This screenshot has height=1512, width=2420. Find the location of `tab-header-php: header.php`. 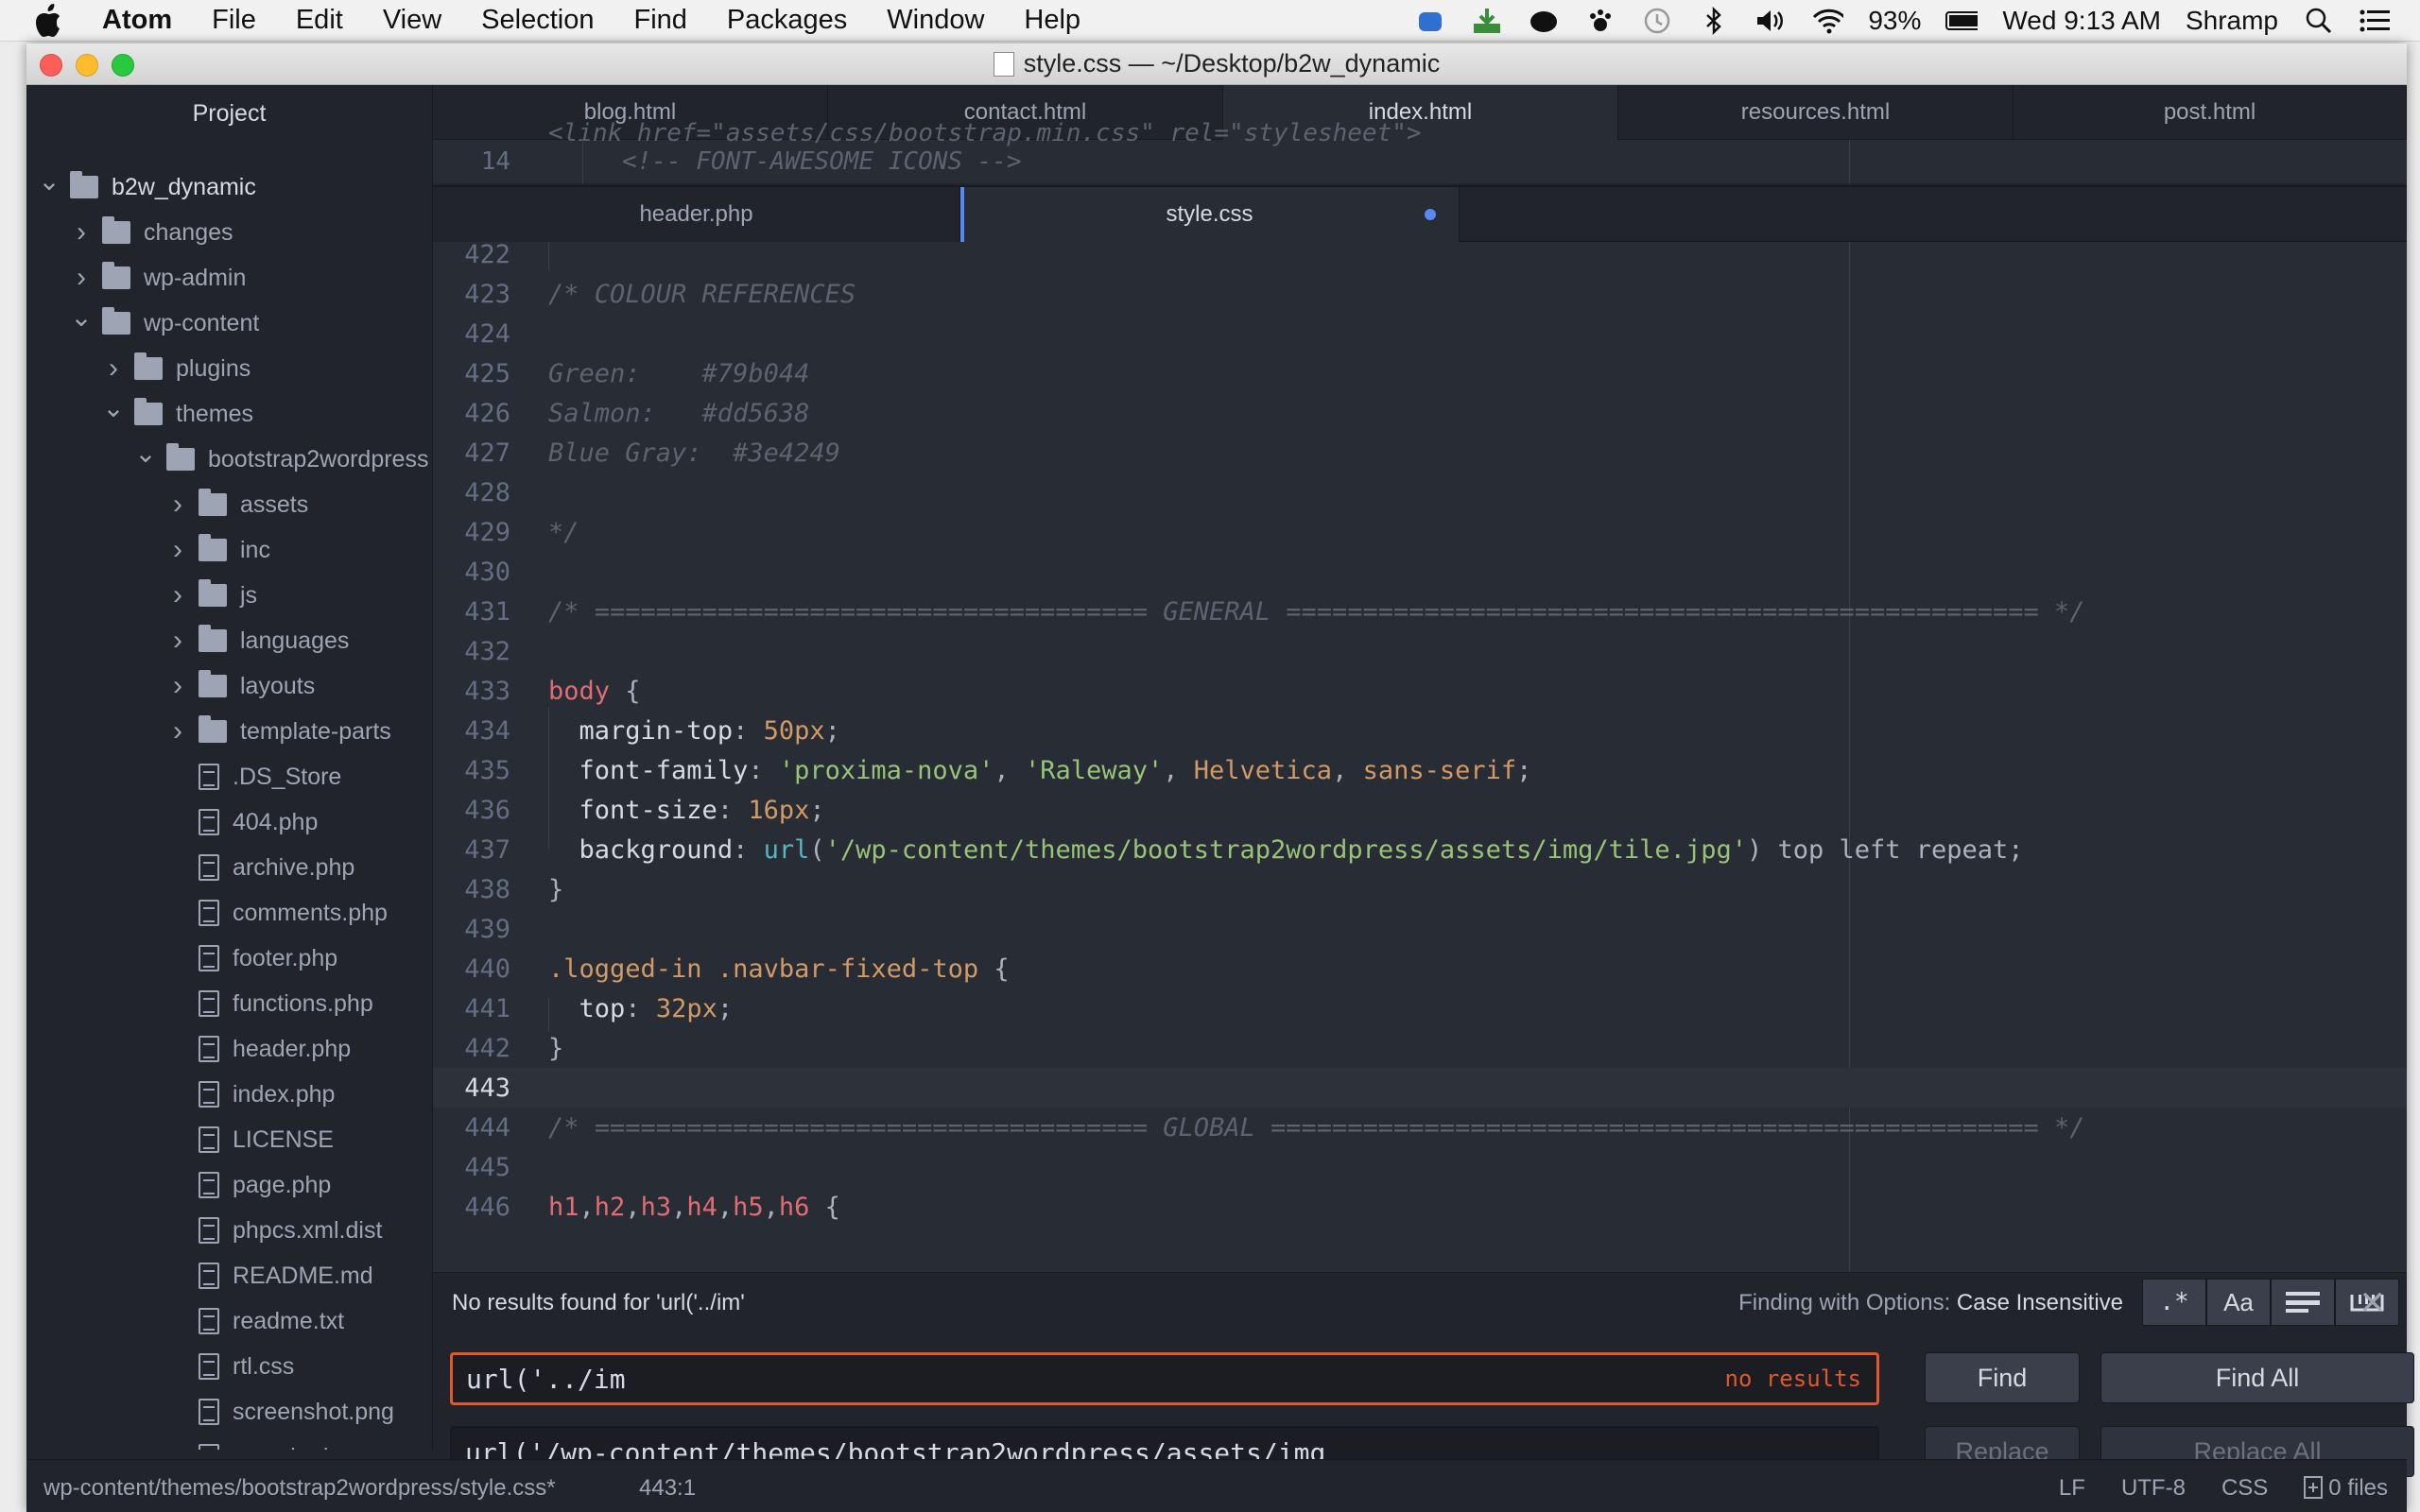

tab-header-php: header.php is located at coordinates (696, 214).